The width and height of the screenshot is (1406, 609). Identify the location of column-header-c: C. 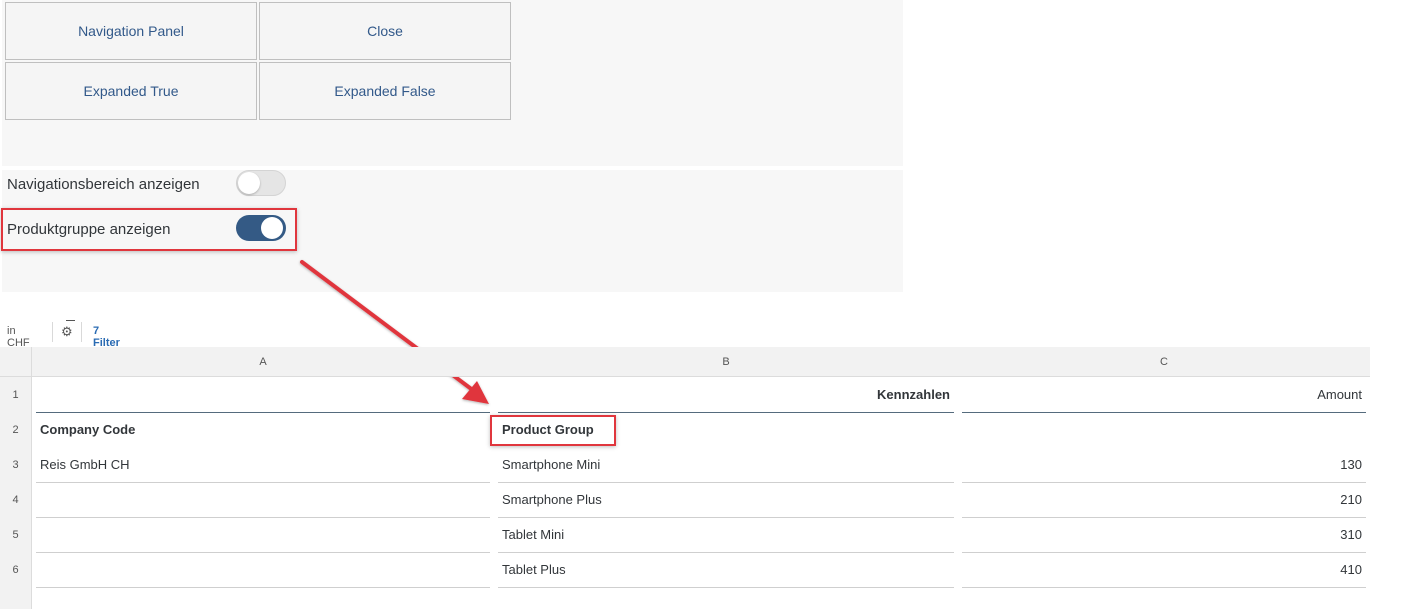
(1164, 362).